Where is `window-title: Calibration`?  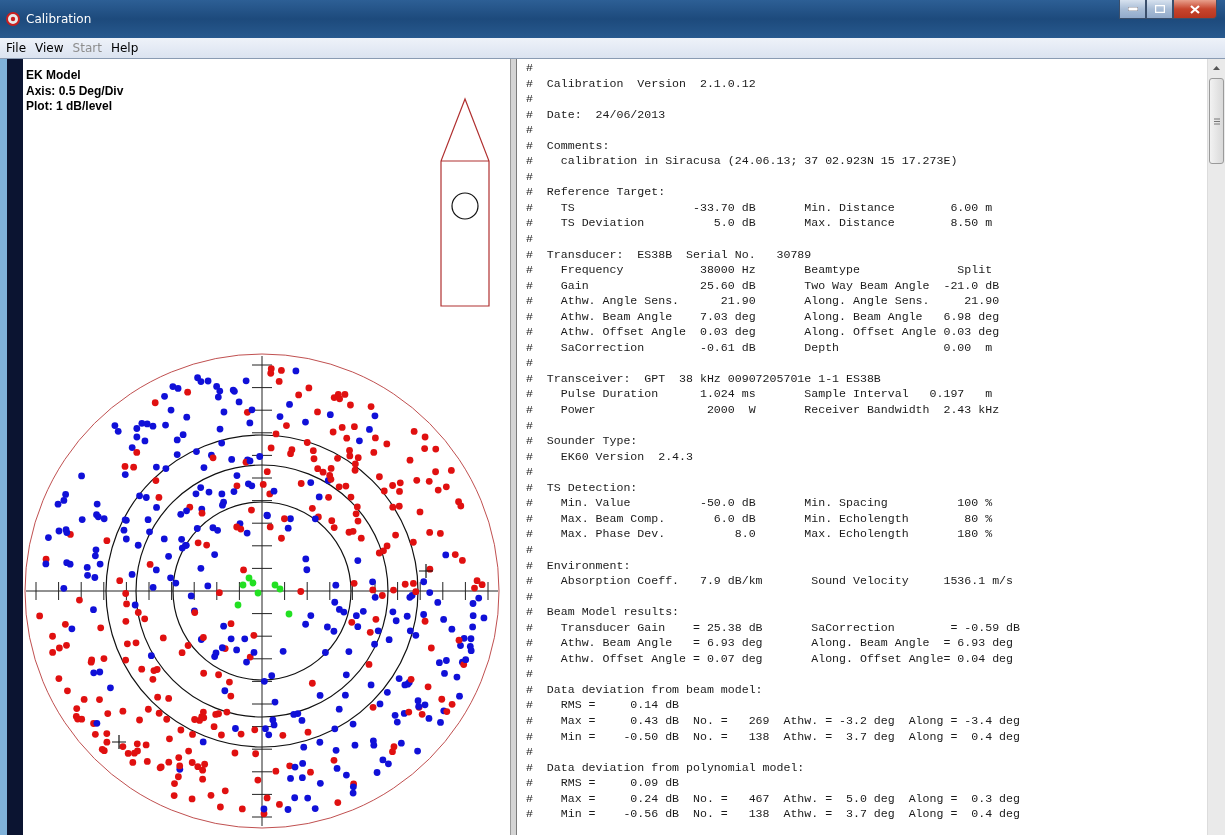
window-title: Calibration is located at coordinates (59, 19).